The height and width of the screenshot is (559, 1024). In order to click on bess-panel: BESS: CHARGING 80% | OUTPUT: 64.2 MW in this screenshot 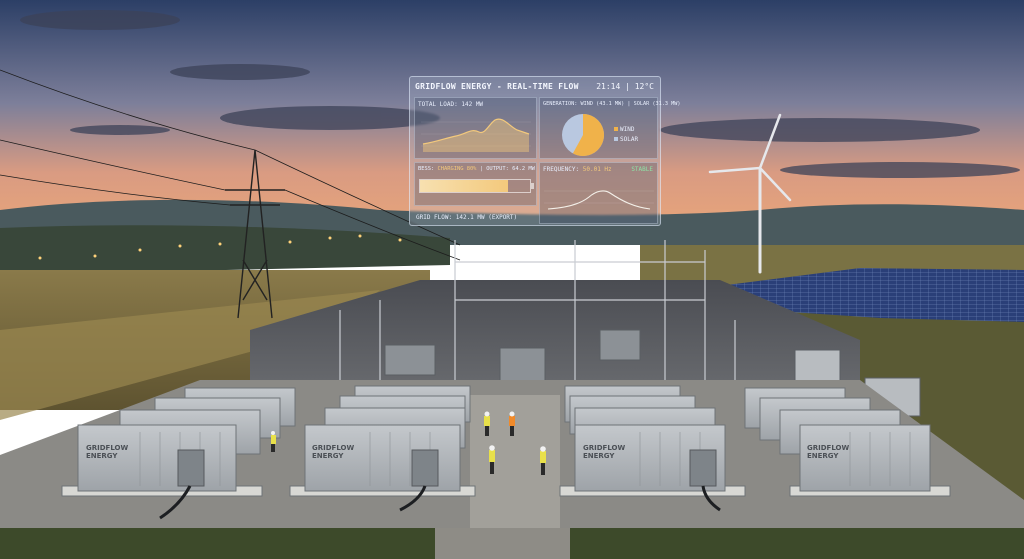, I will do `click(475, 184)`.